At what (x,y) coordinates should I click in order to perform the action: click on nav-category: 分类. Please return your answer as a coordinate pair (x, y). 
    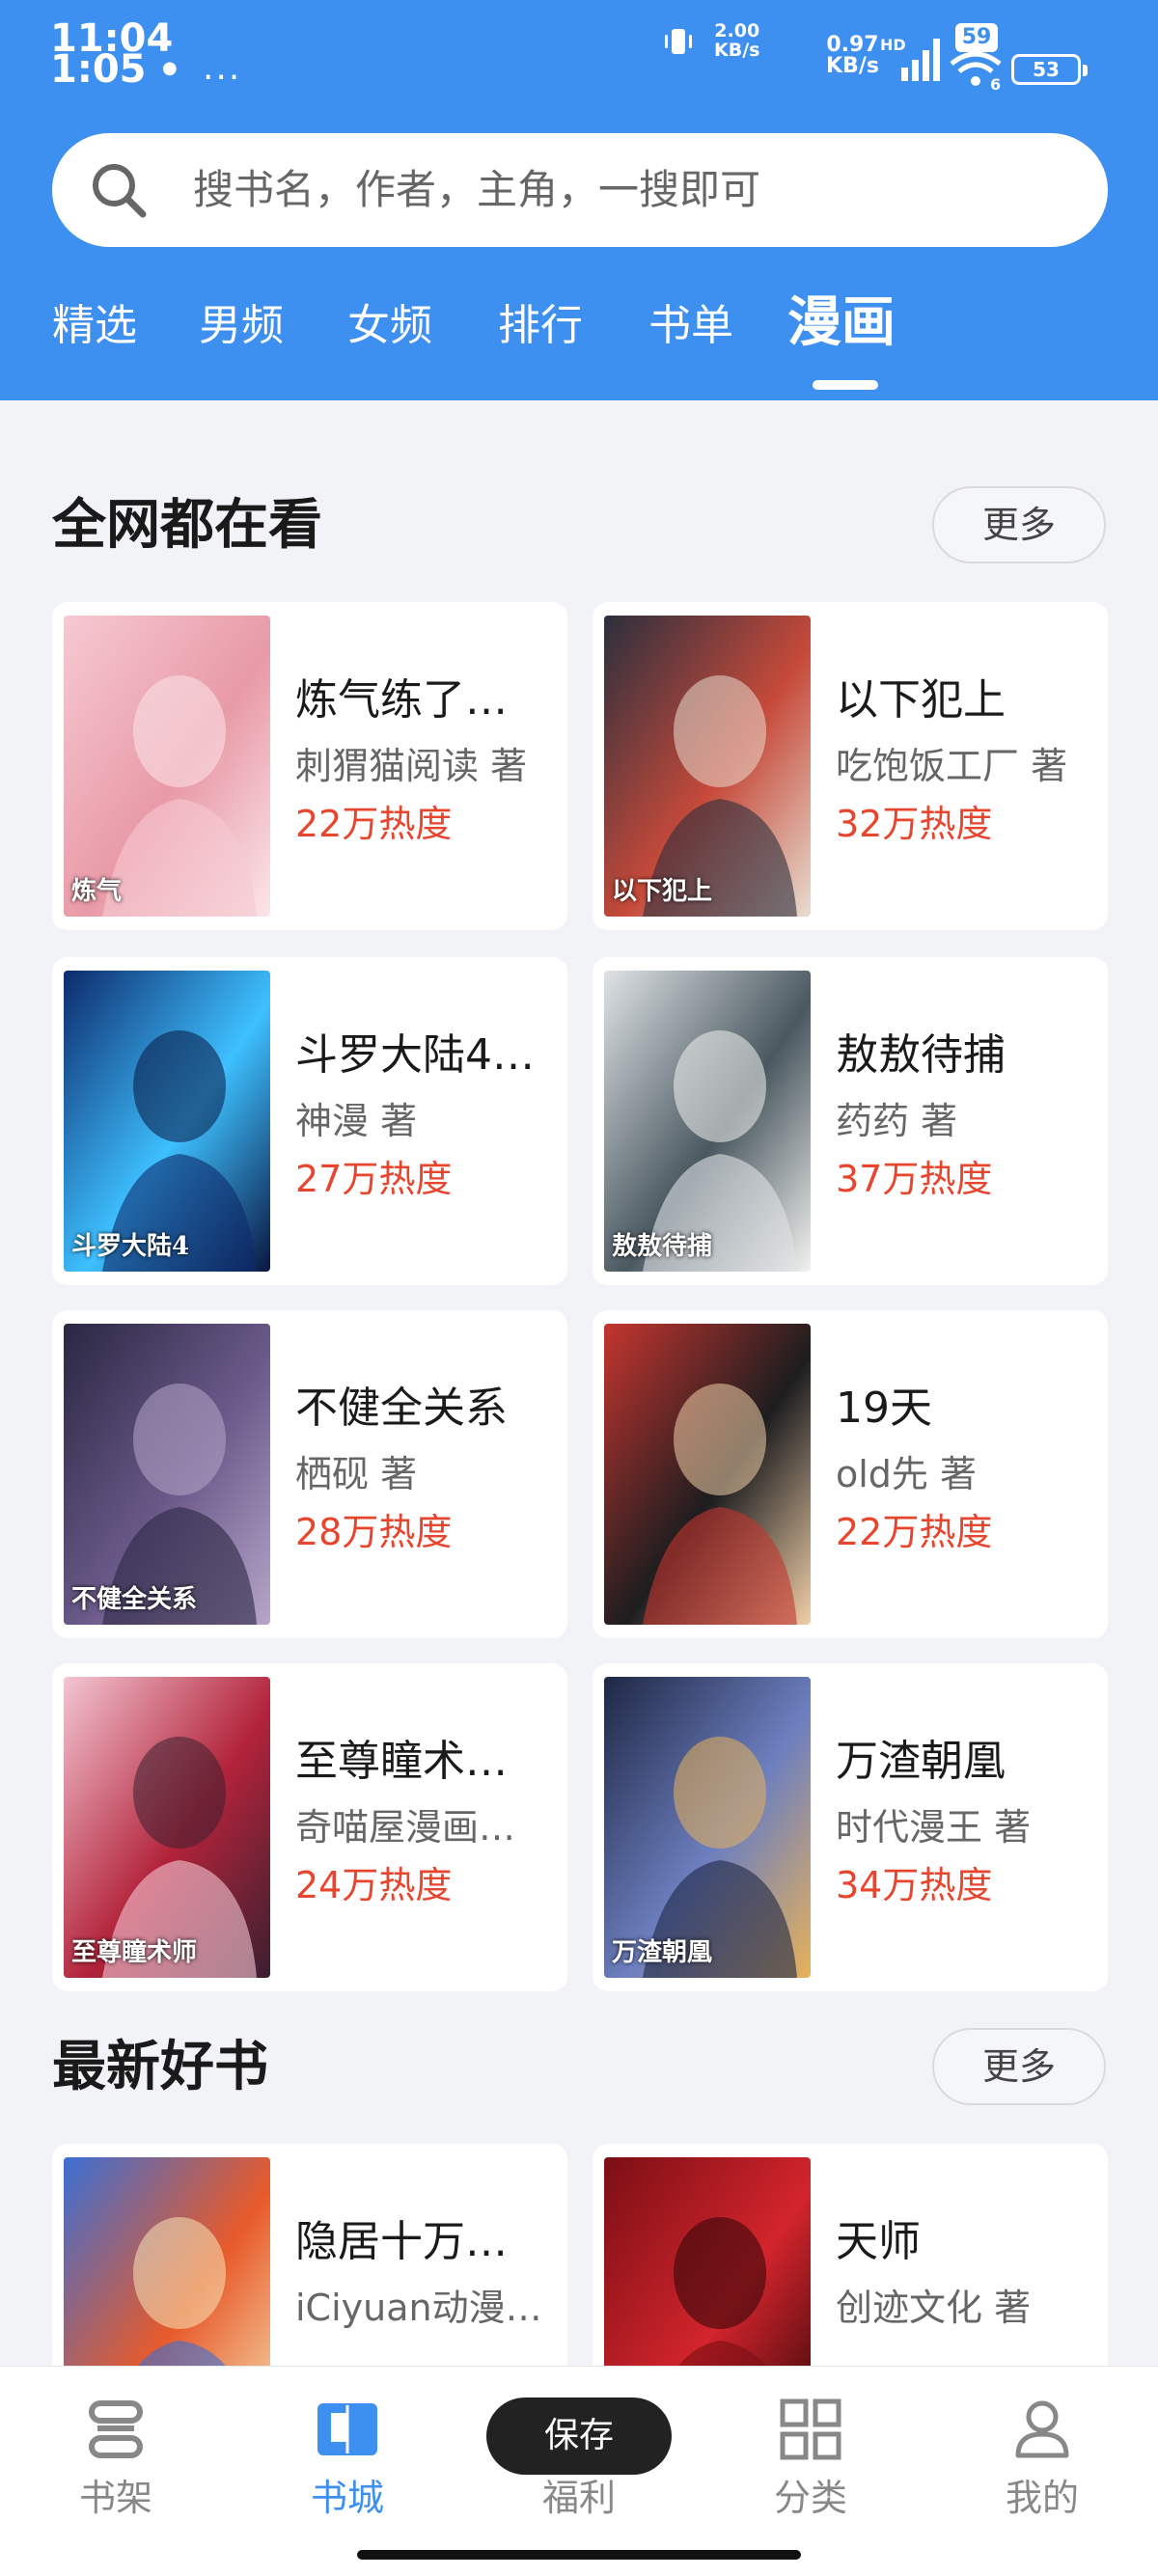
    Looking at the image, I should click on (810, 2459).